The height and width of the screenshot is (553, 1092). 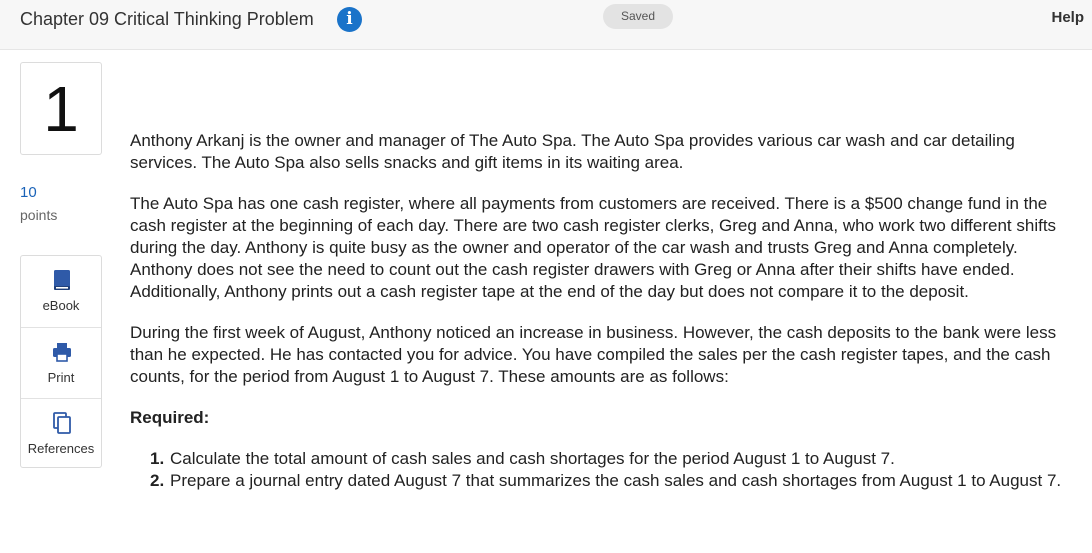 What do you see at coordinates (62, 423) in the screenshot?
I see `copy-pages-icon` at bounding box center [62, 423].